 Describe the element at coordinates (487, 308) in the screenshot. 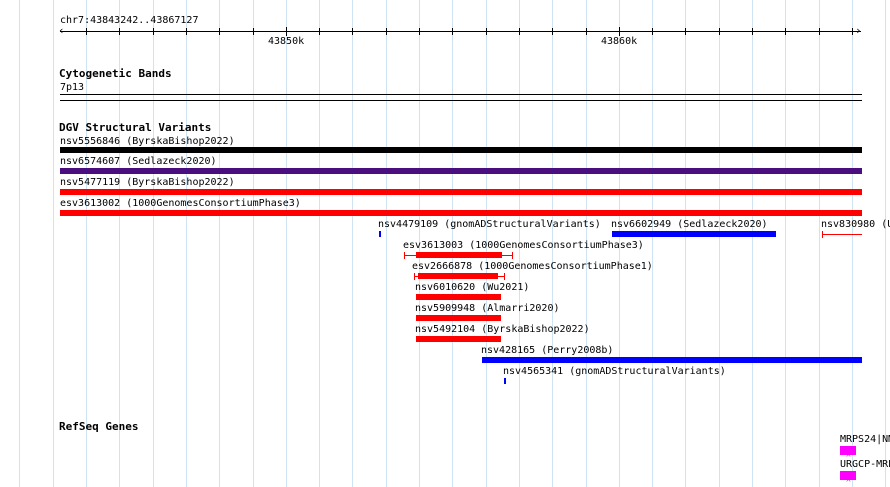

I see `variant-label: nsv5909948 (Almarri2020)` at that location.